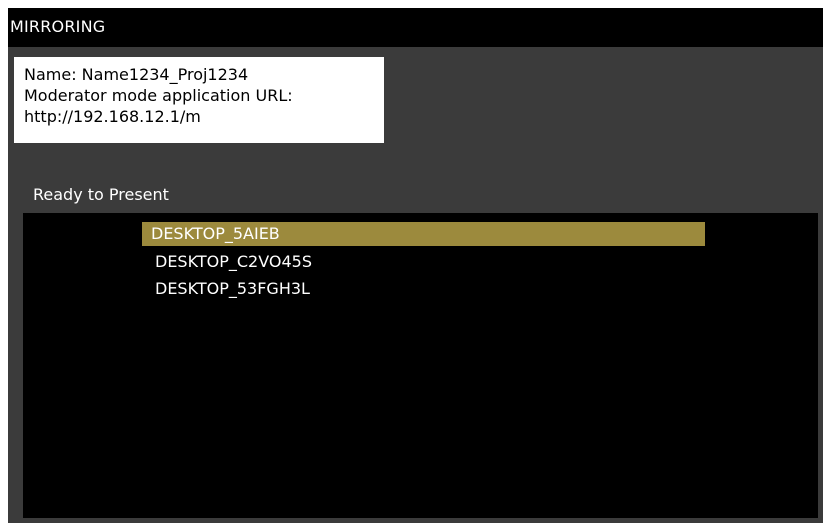 This screenshot has height=523, width=823. I want to click on device-name-text: Name: Name1234_Proj1234, so click(136, 74).